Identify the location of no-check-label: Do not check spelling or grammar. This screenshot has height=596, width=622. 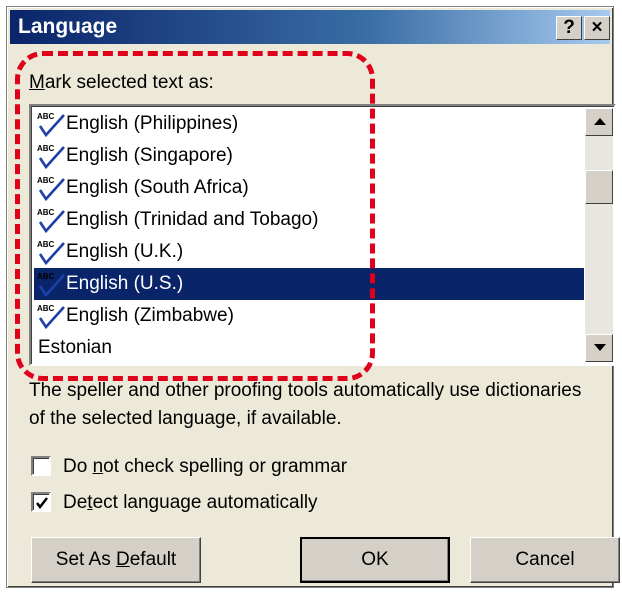
(205, 466).